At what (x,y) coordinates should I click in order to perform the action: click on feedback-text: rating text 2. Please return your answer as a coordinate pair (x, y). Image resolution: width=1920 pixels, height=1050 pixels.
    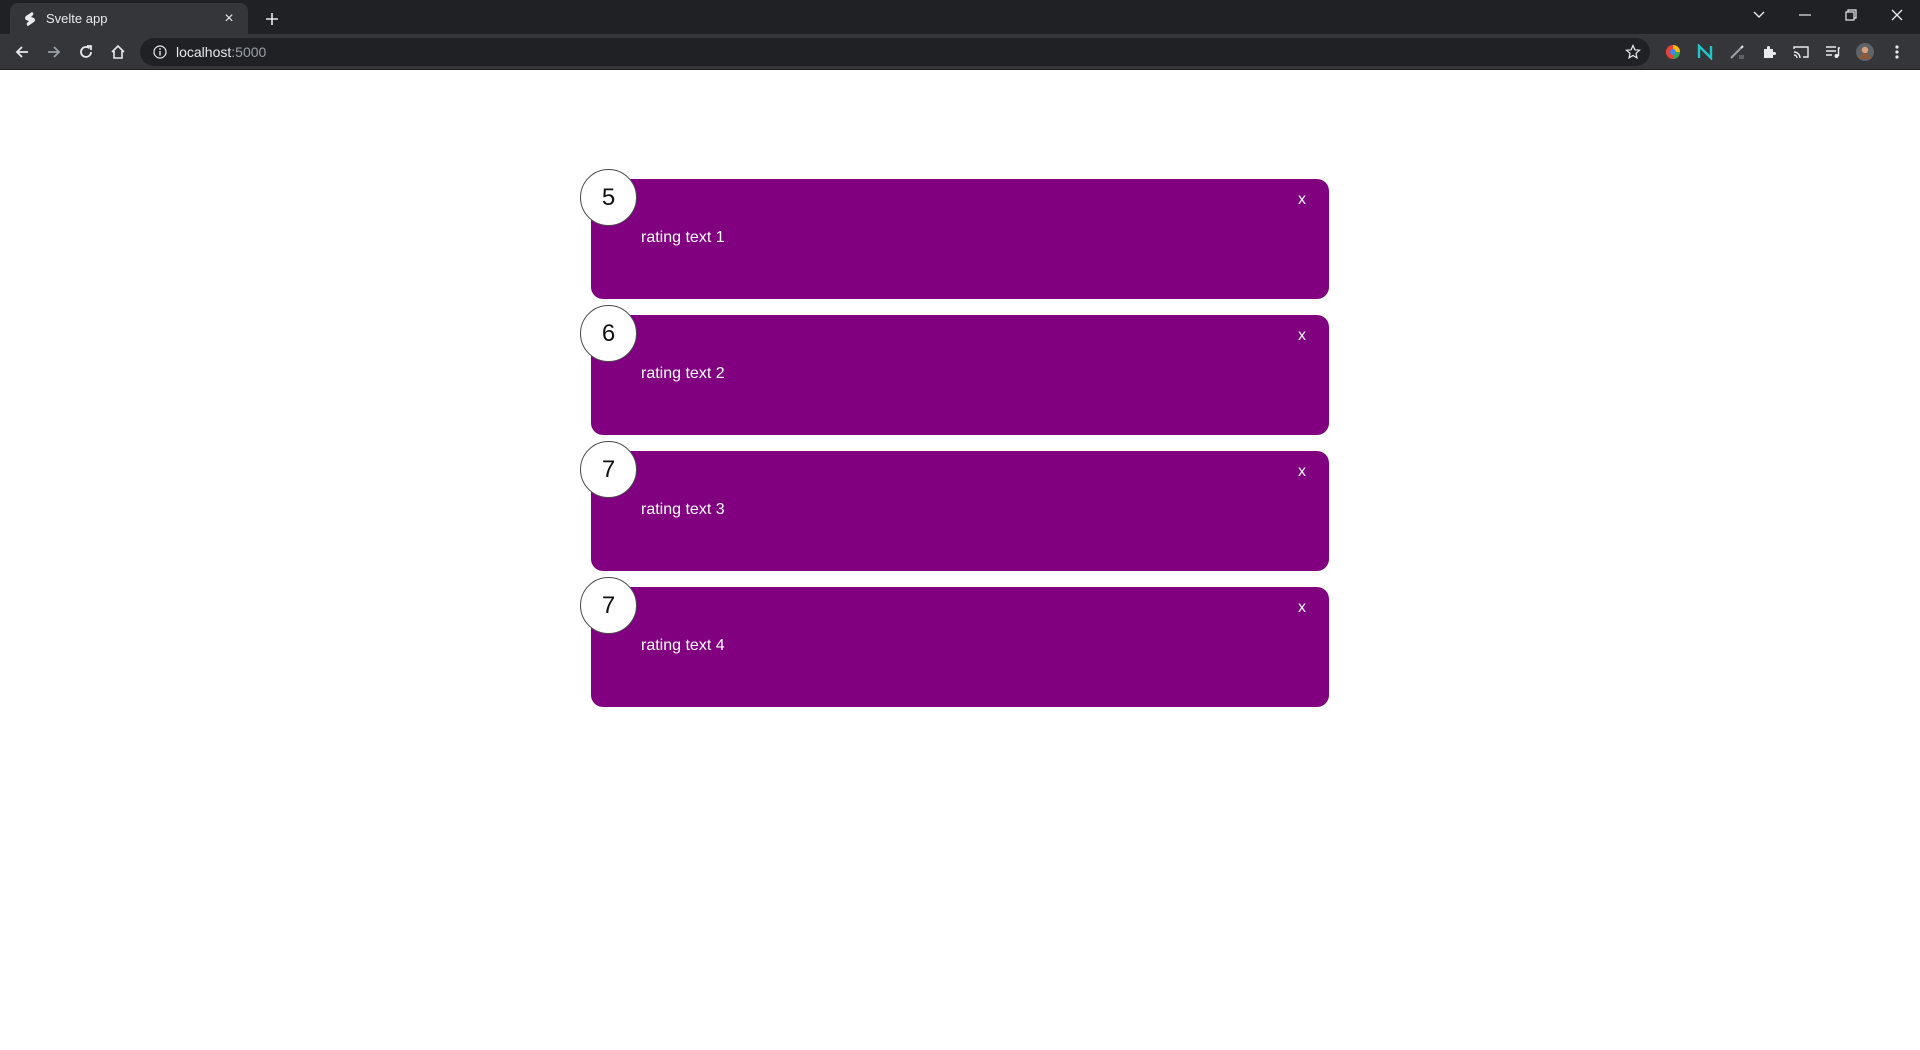
    Looking at the image, I should click on (683, 373).